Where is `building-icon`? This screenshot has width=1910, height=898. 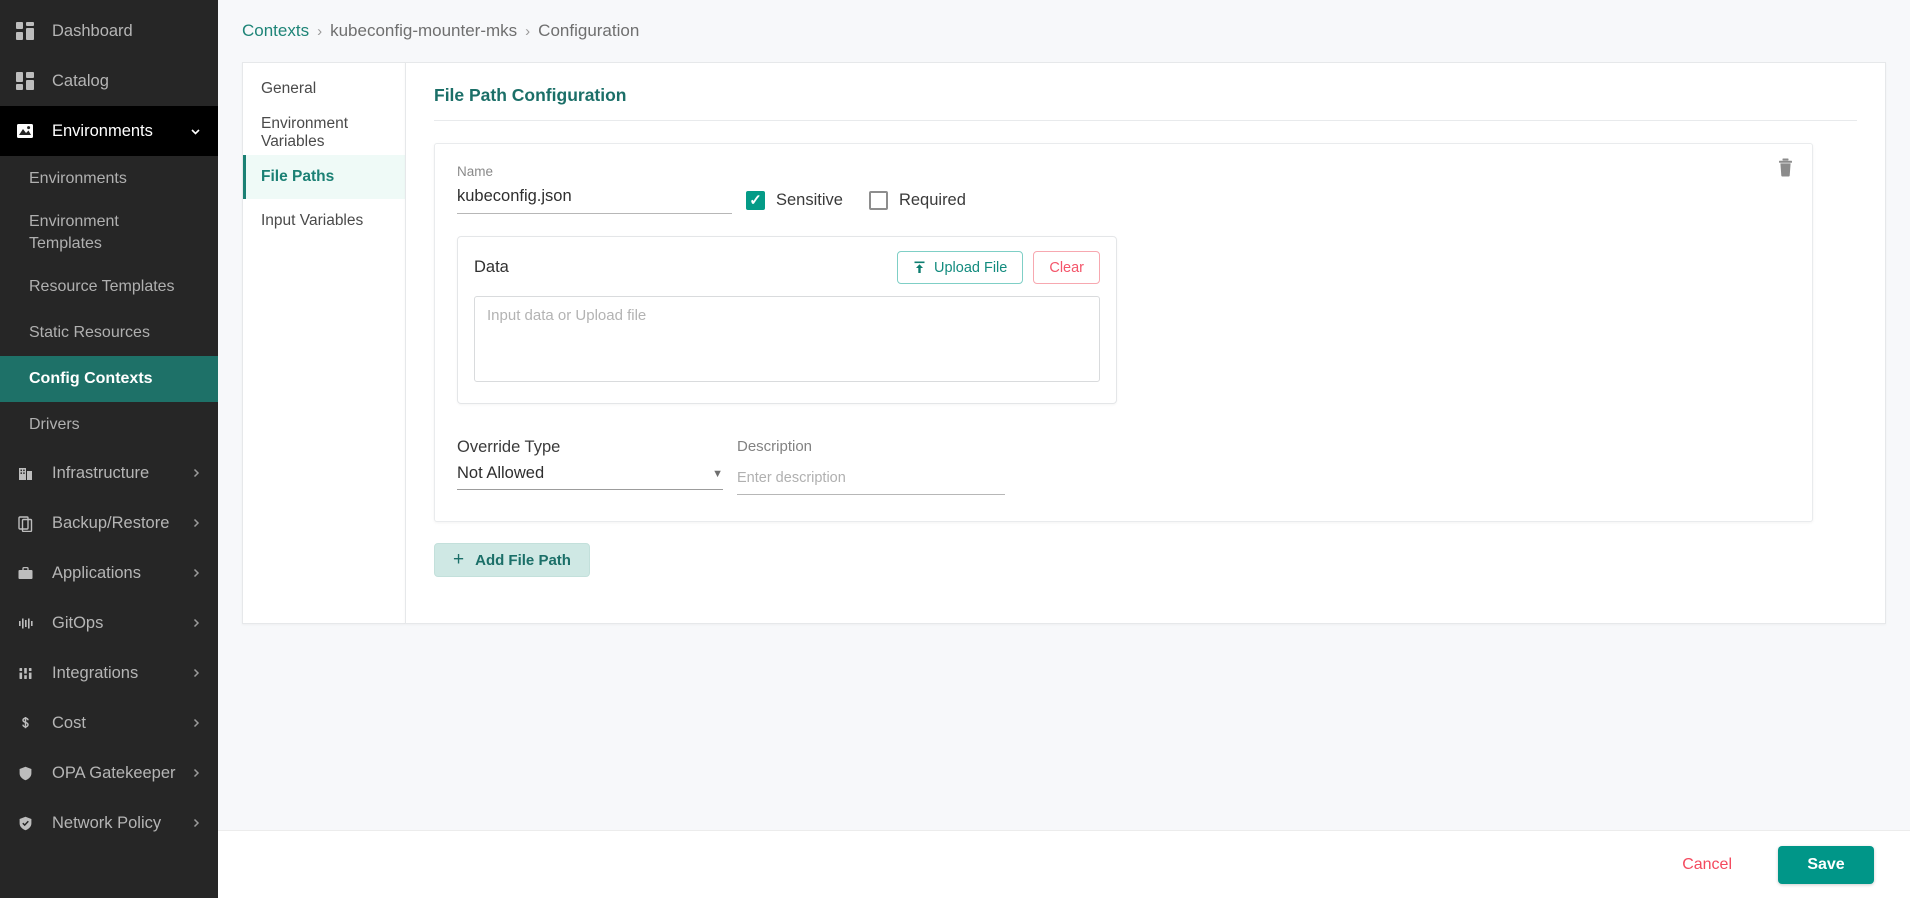
building-icon is located at coordinates (25, 473).